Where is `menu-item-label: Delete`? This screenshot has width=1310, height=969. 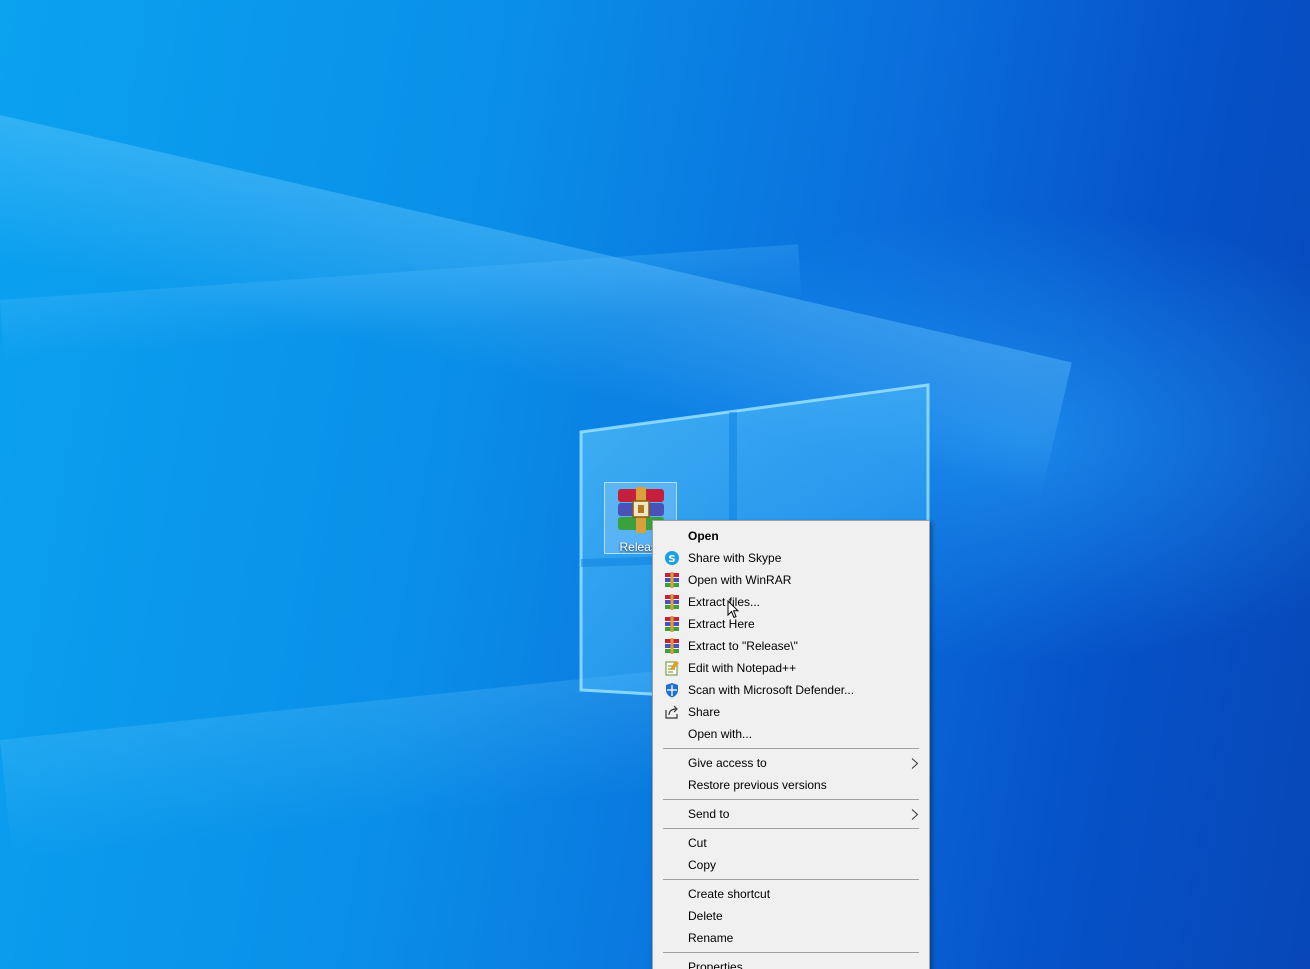 menu-item-label: Delete is located at coordinates (705, 916).